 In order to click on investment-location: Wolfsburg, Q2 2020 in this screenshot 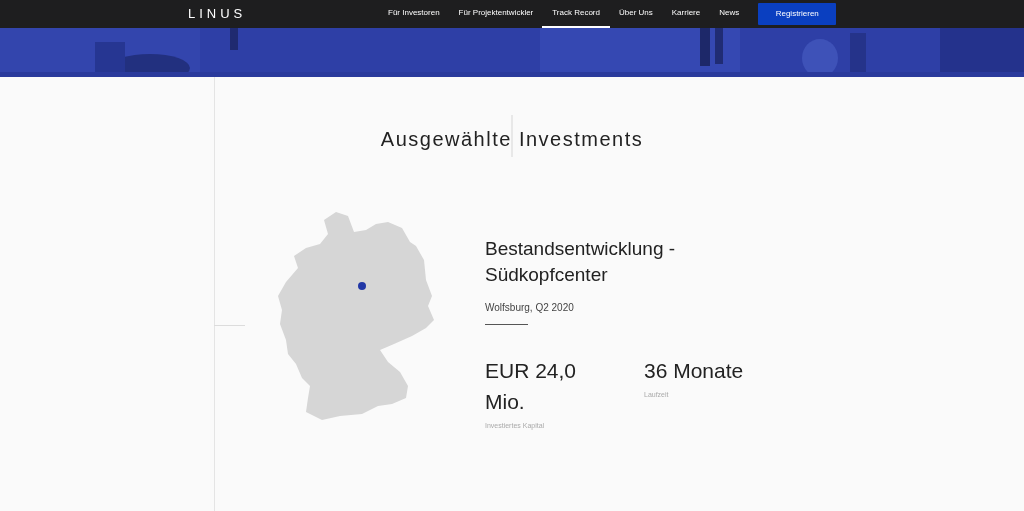, I will do `click(530, 308)`.